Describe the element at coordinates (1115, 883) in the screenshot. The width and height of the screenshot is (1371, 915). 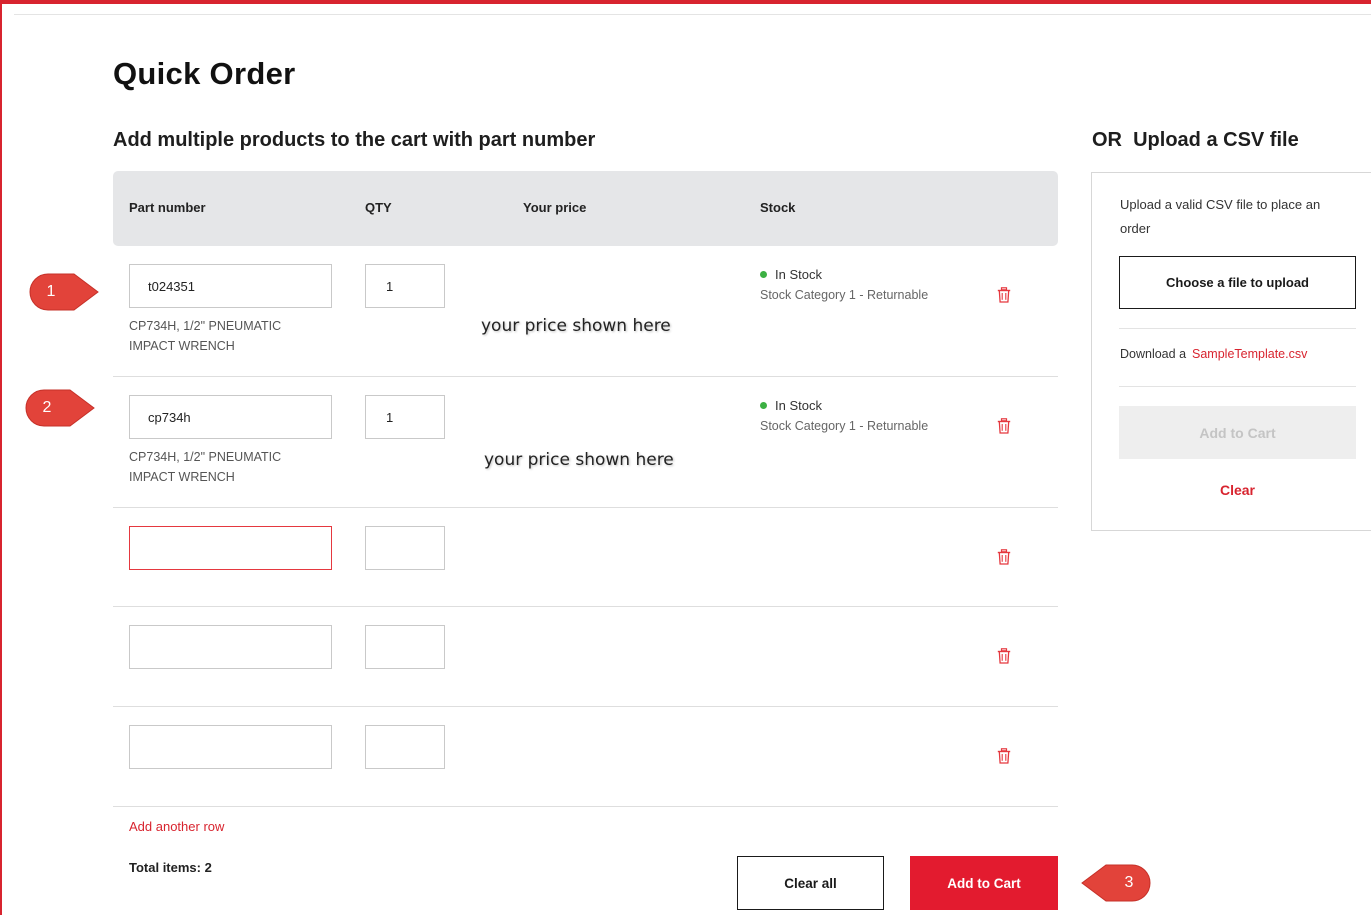
I see `callout-badge-3: 3` at that location.